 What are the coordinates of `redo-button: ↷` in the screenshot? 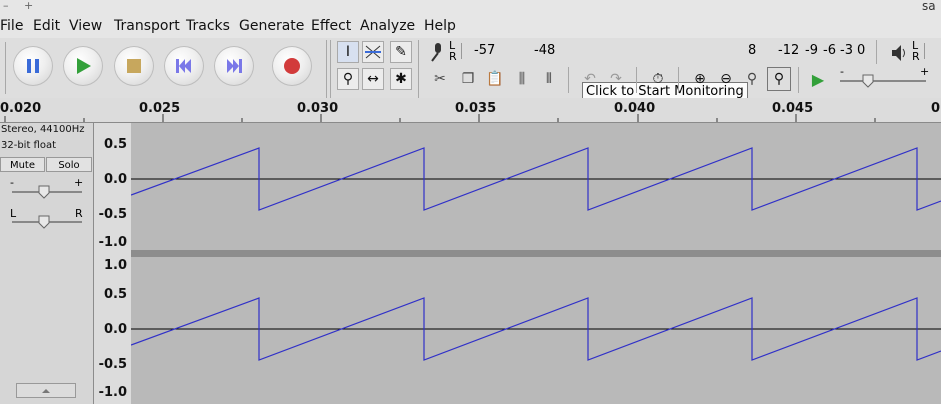 It's located at (616, 79).